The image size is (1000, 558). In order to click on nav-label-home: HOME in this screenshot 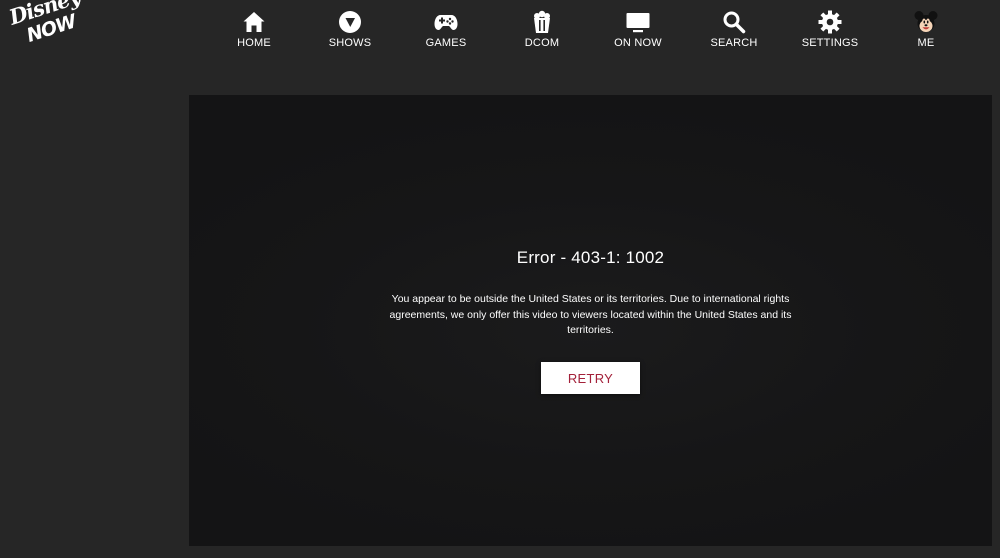, I will do `click(254, 43)`.